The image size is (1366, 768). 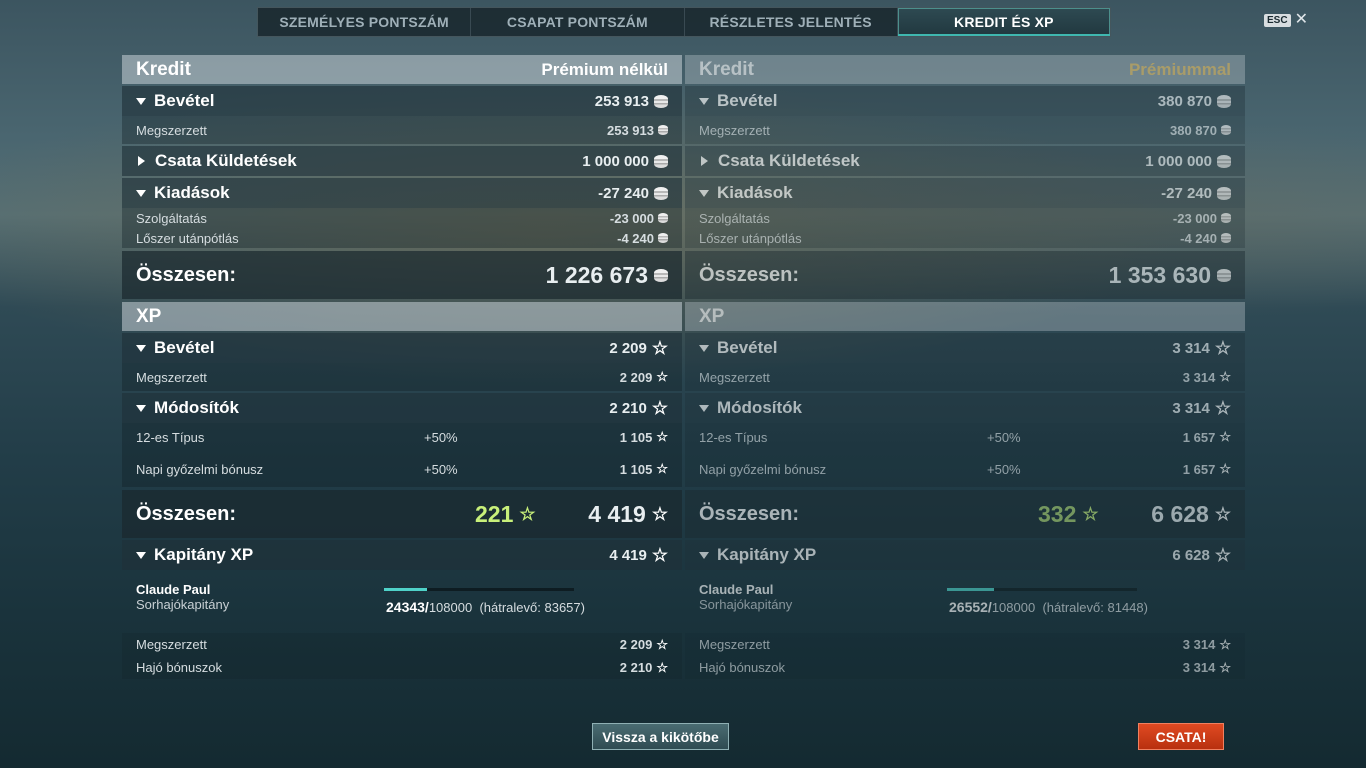 What do you see at coordinates (965, 644) in the screenshot?
I see `captain-earned-line: Megszerzett 3 314 ☆` at bounding box center [965, 644].